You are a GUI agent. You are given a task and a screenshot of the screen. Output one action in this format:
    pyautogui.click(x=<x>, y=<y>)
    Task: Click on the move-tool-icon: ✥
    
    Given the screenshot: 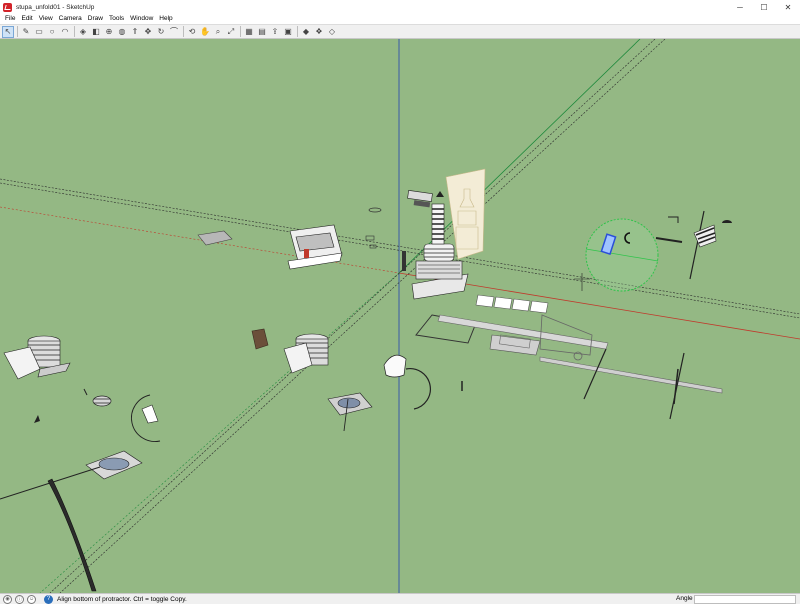 What is the action you would take?
    pyautogui.click(x=148, y=32)
    